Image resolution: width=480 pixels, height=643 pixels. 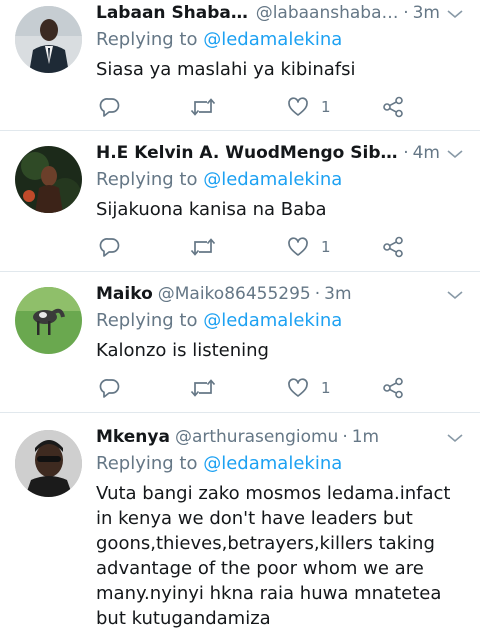 What do you see at coordinates (211, 209) in the screenshot?
I see `tweet-text: Sijakuona kanisa na Baba` at bounding box center [211, 209].